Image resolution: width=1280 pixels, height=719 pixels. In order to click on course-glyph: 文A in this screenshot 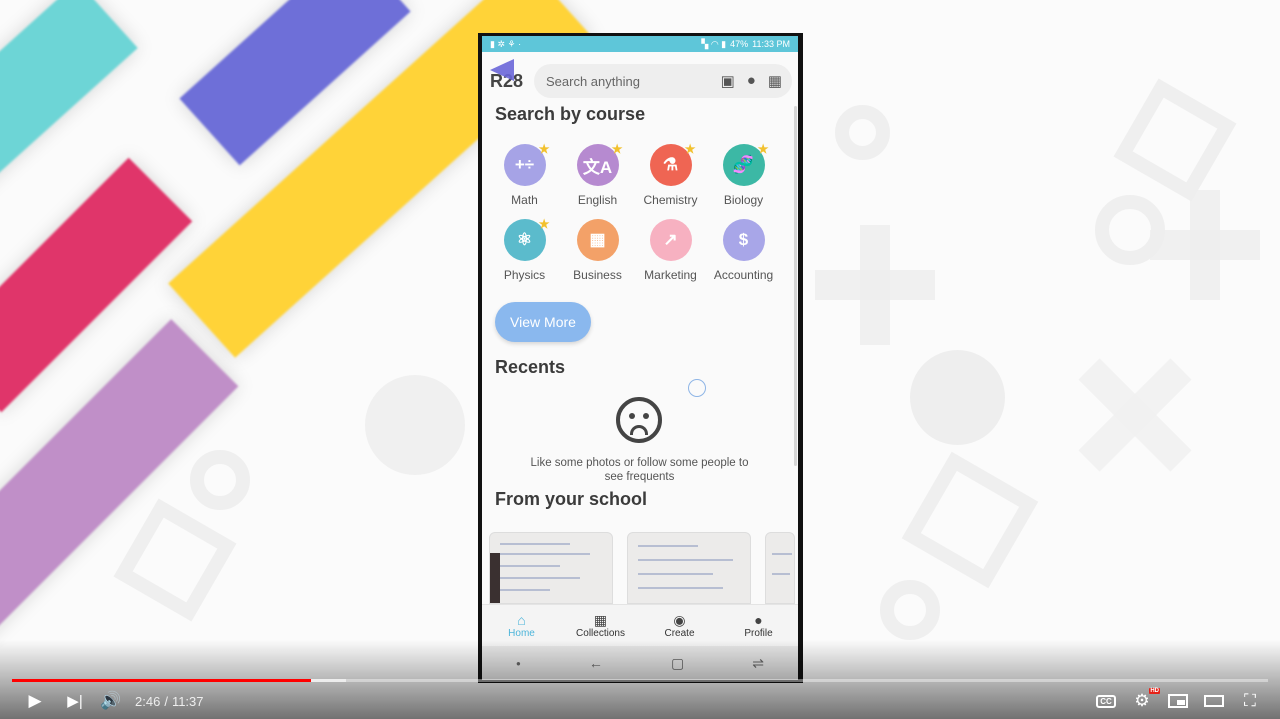, I will do `click(597, 167)`.